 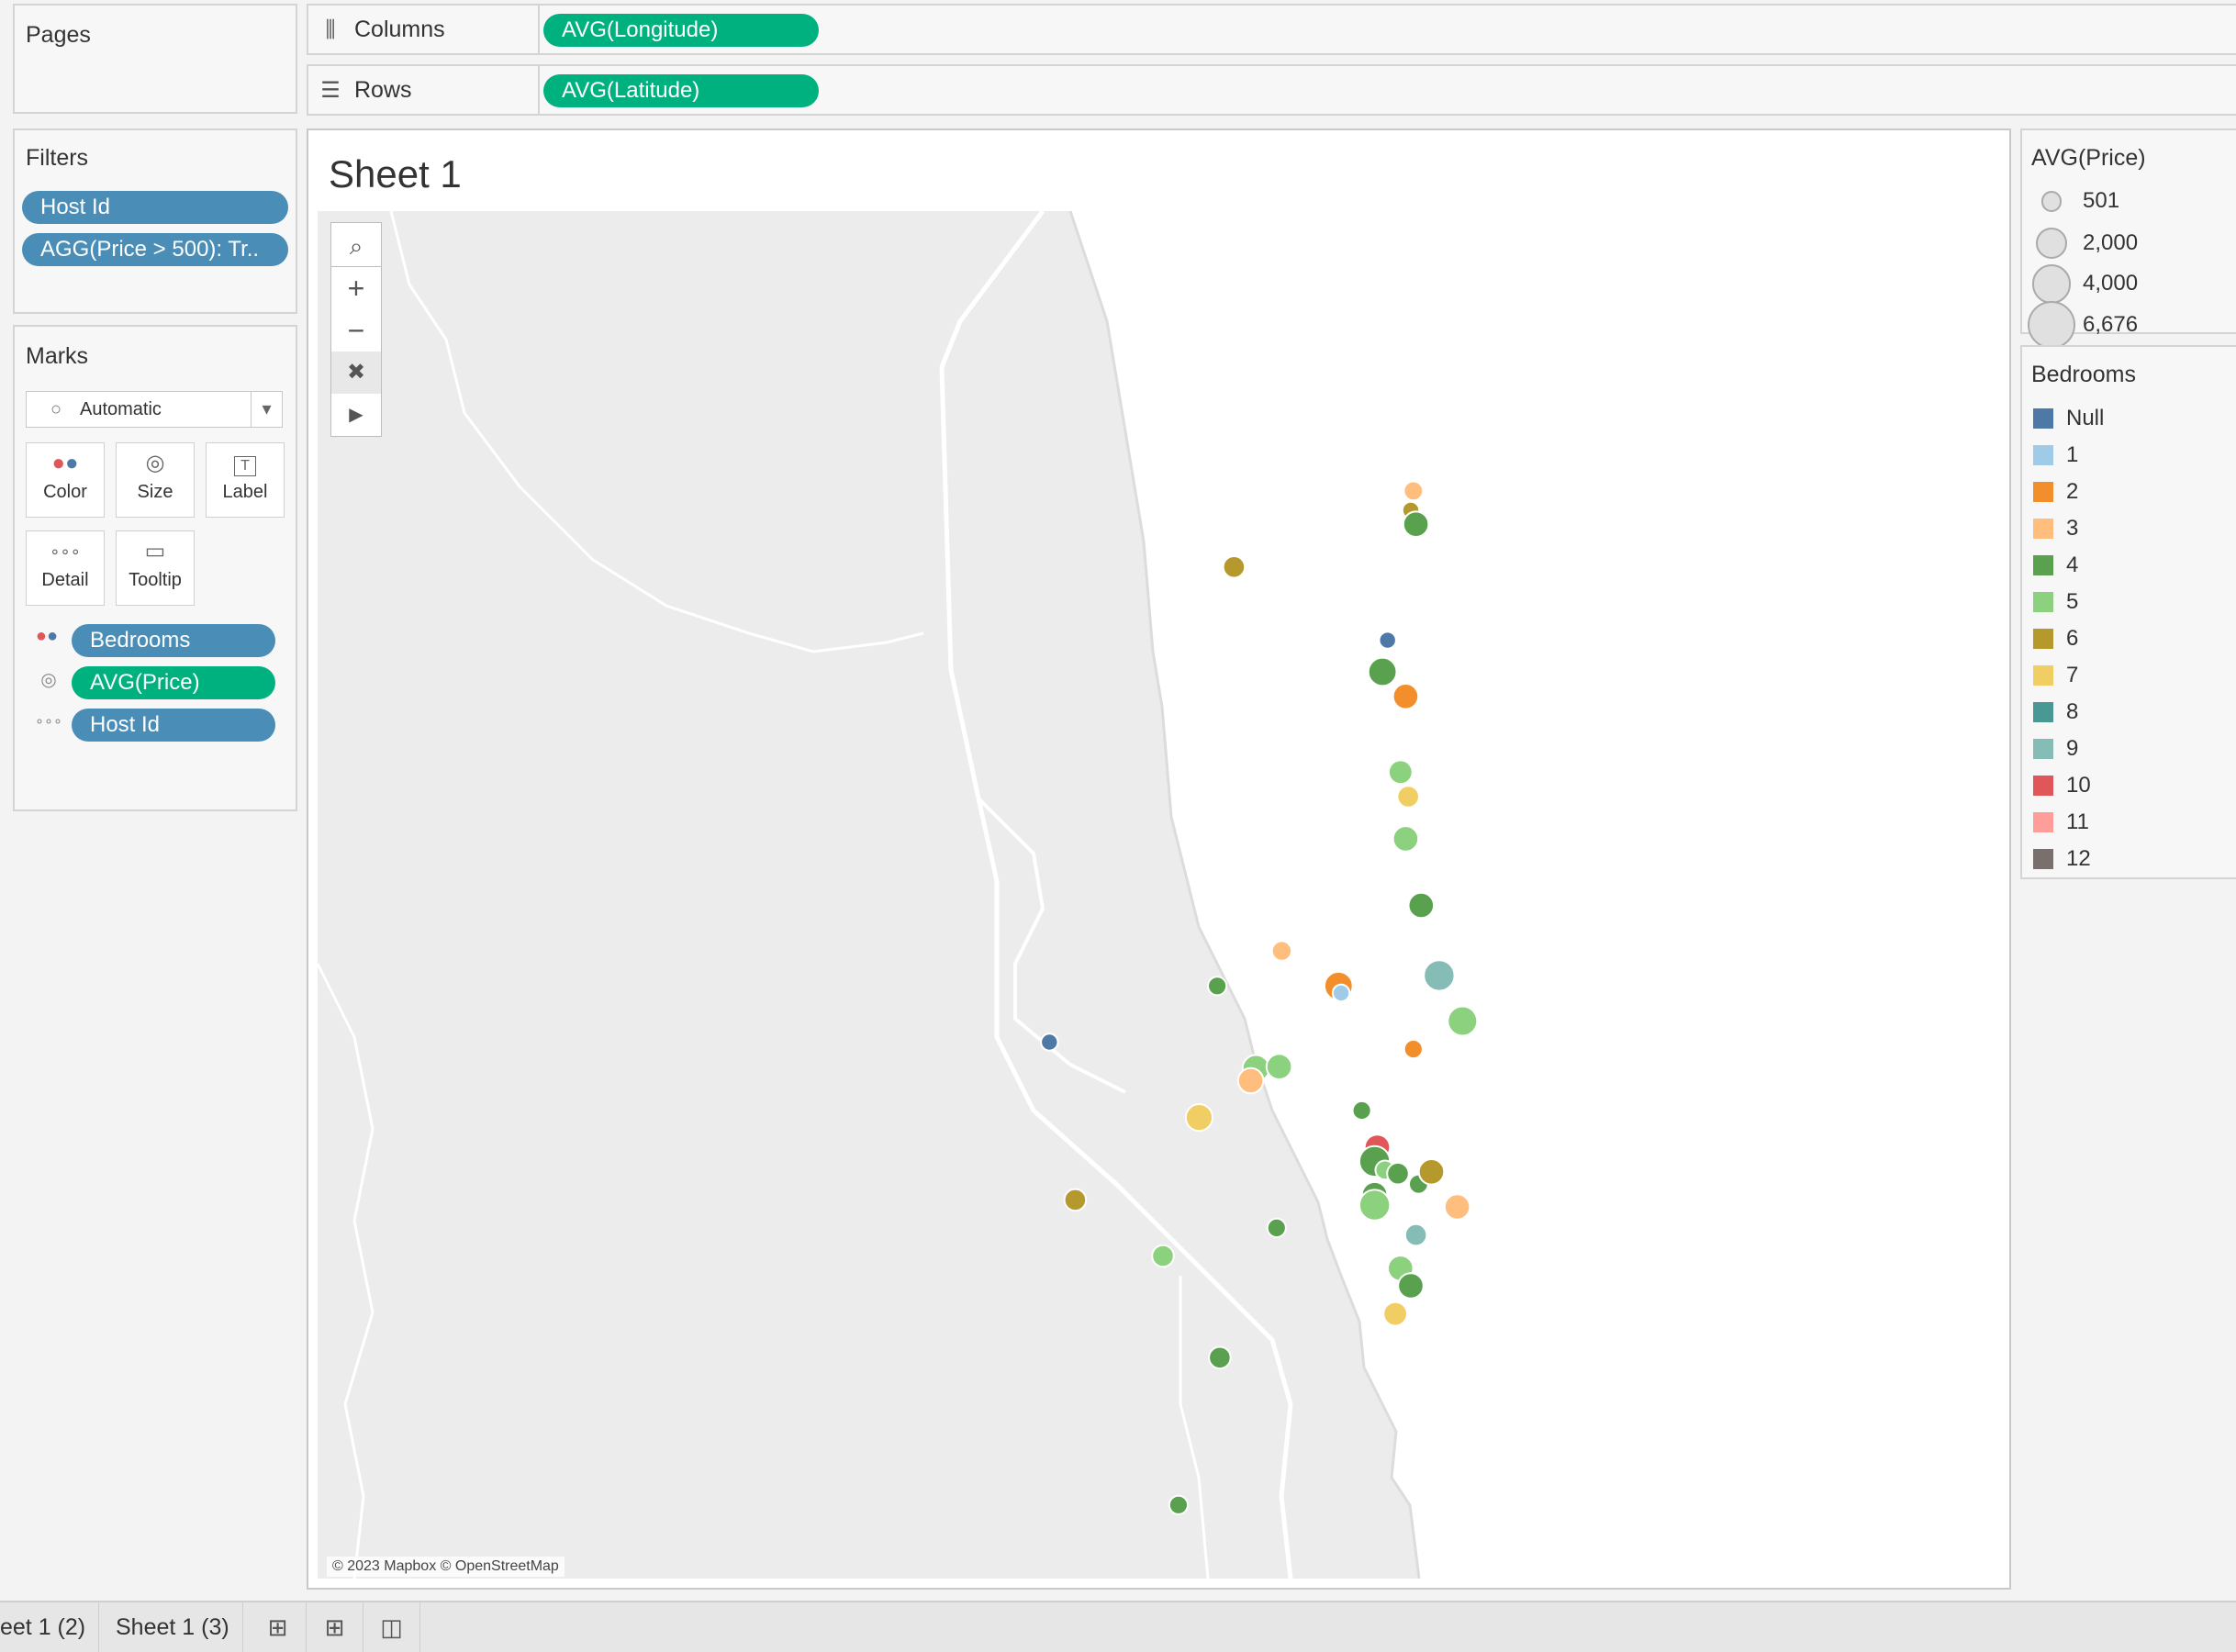 I want to click on rows-pill: AVG(Latitude), so click(x=681, y=90).